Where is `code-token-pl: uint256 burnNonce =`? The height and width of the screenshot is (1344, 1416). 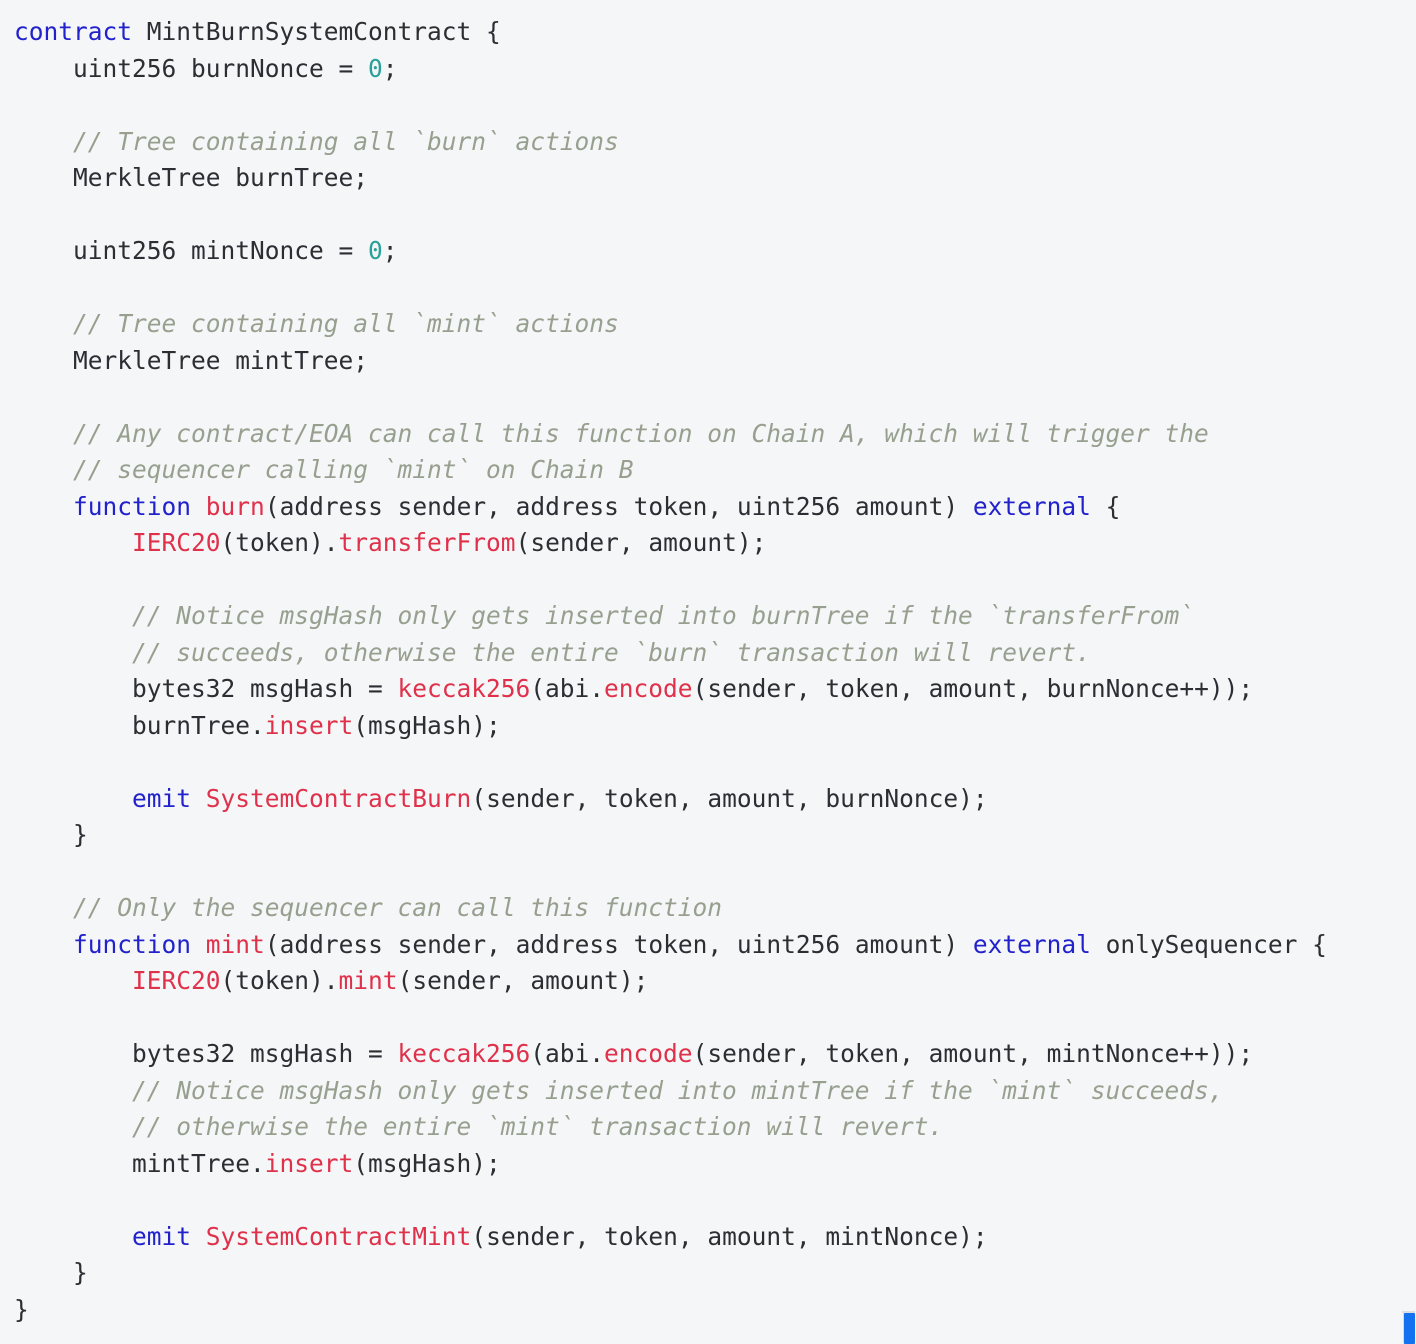 code-token-pl: uint256 burnNonce = is located at coordinates (191, 68).